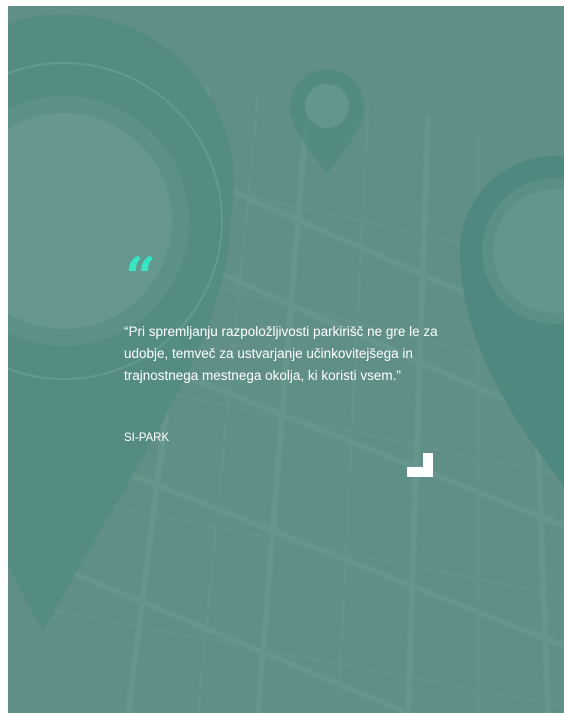 The height and width of the screenshot is (713, 564). Describe the element at coordinates (140, 277) in the screenshot. I see `quote-mark-icon: “` at that location.